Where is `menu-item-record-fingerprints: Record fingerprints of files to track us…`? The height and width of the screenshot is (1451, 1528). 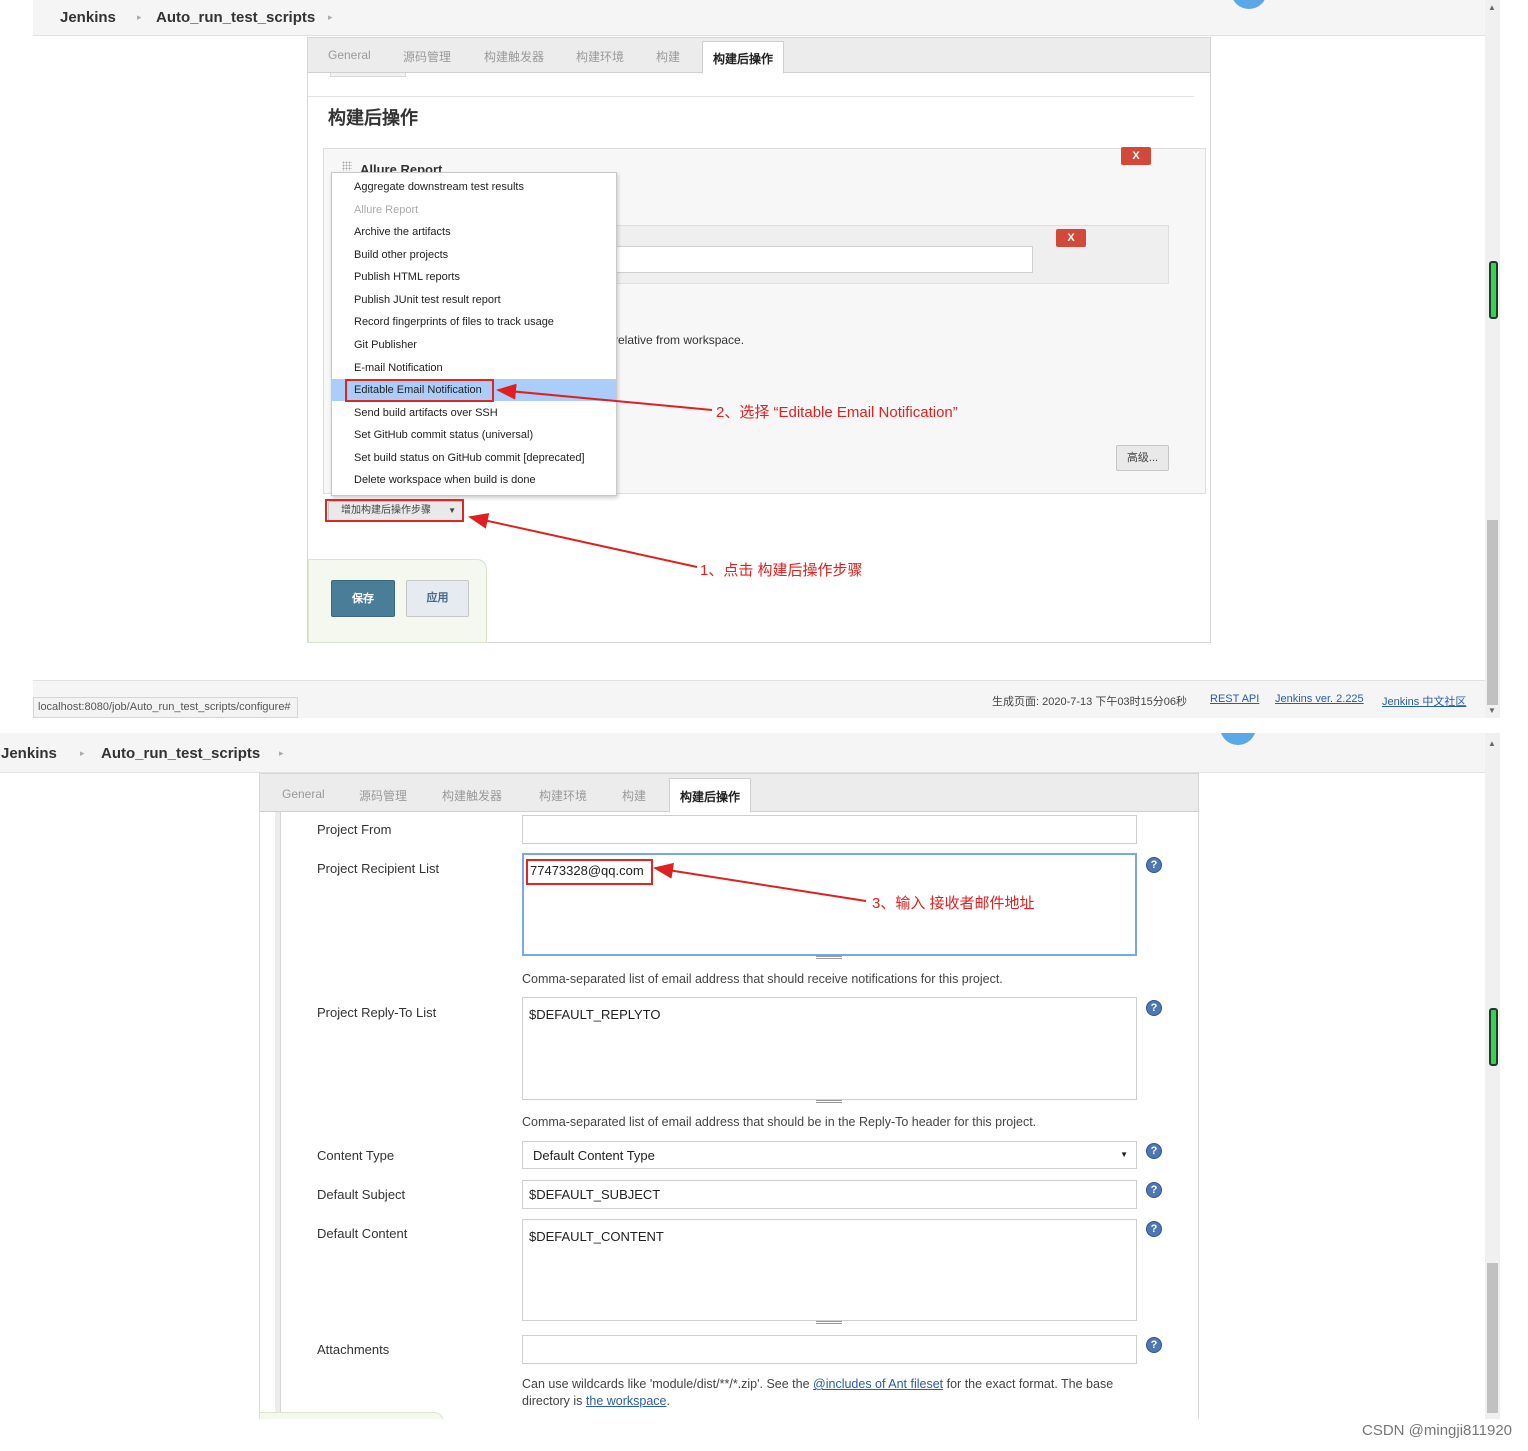
menu-item-record-fingerprints: Record fingerprints of files to track us… is located at coordinates (474, 322).